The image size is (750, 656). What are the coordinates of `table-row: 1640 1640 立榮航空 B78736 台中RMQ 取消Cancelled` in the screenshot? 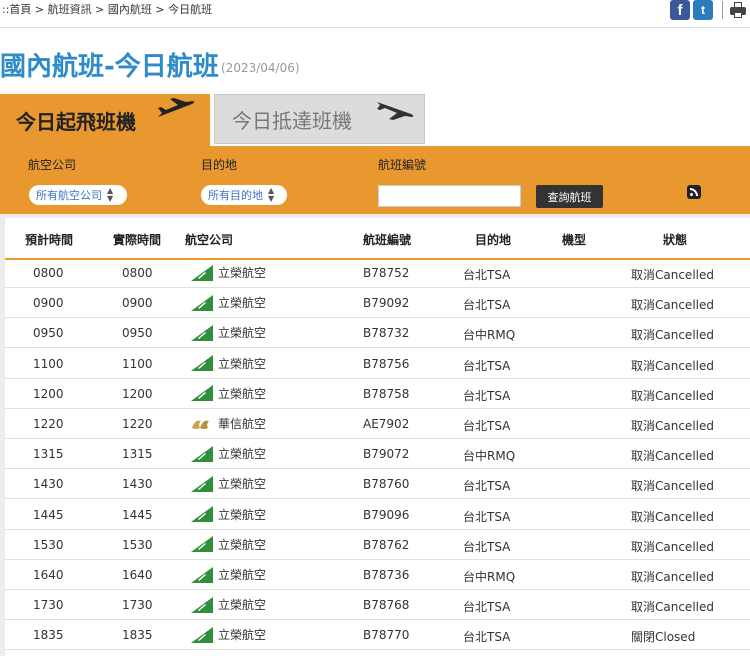 It's located at (377, 575).